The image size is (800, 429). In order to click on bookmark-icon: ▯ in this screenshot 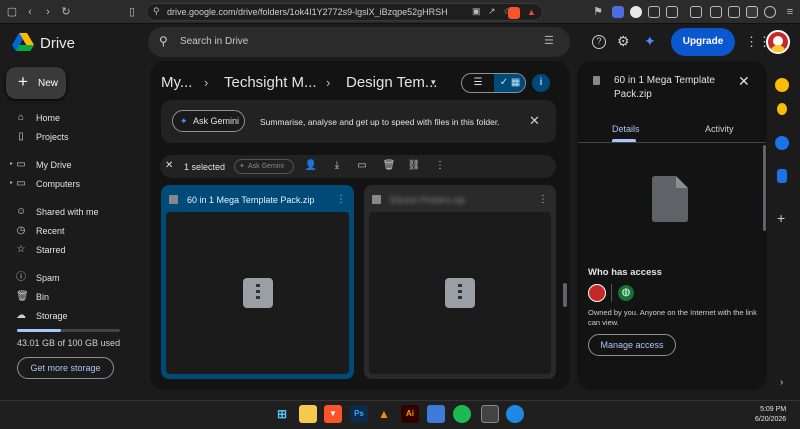, I will do `click(132, 12)`.